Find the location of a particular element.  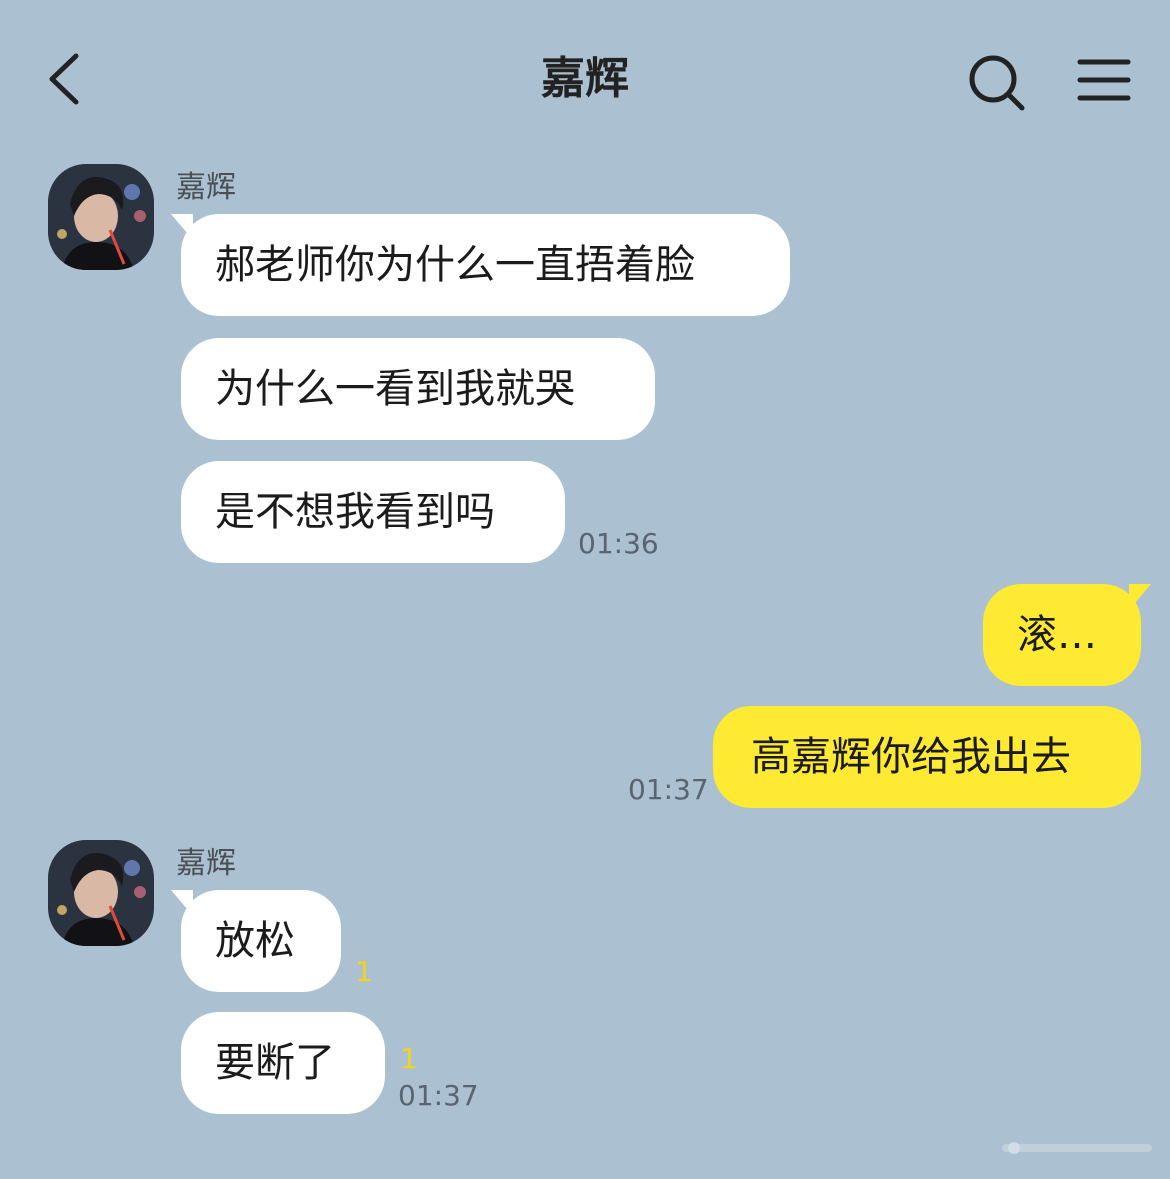

search-button is located at coordinates (997, 83).